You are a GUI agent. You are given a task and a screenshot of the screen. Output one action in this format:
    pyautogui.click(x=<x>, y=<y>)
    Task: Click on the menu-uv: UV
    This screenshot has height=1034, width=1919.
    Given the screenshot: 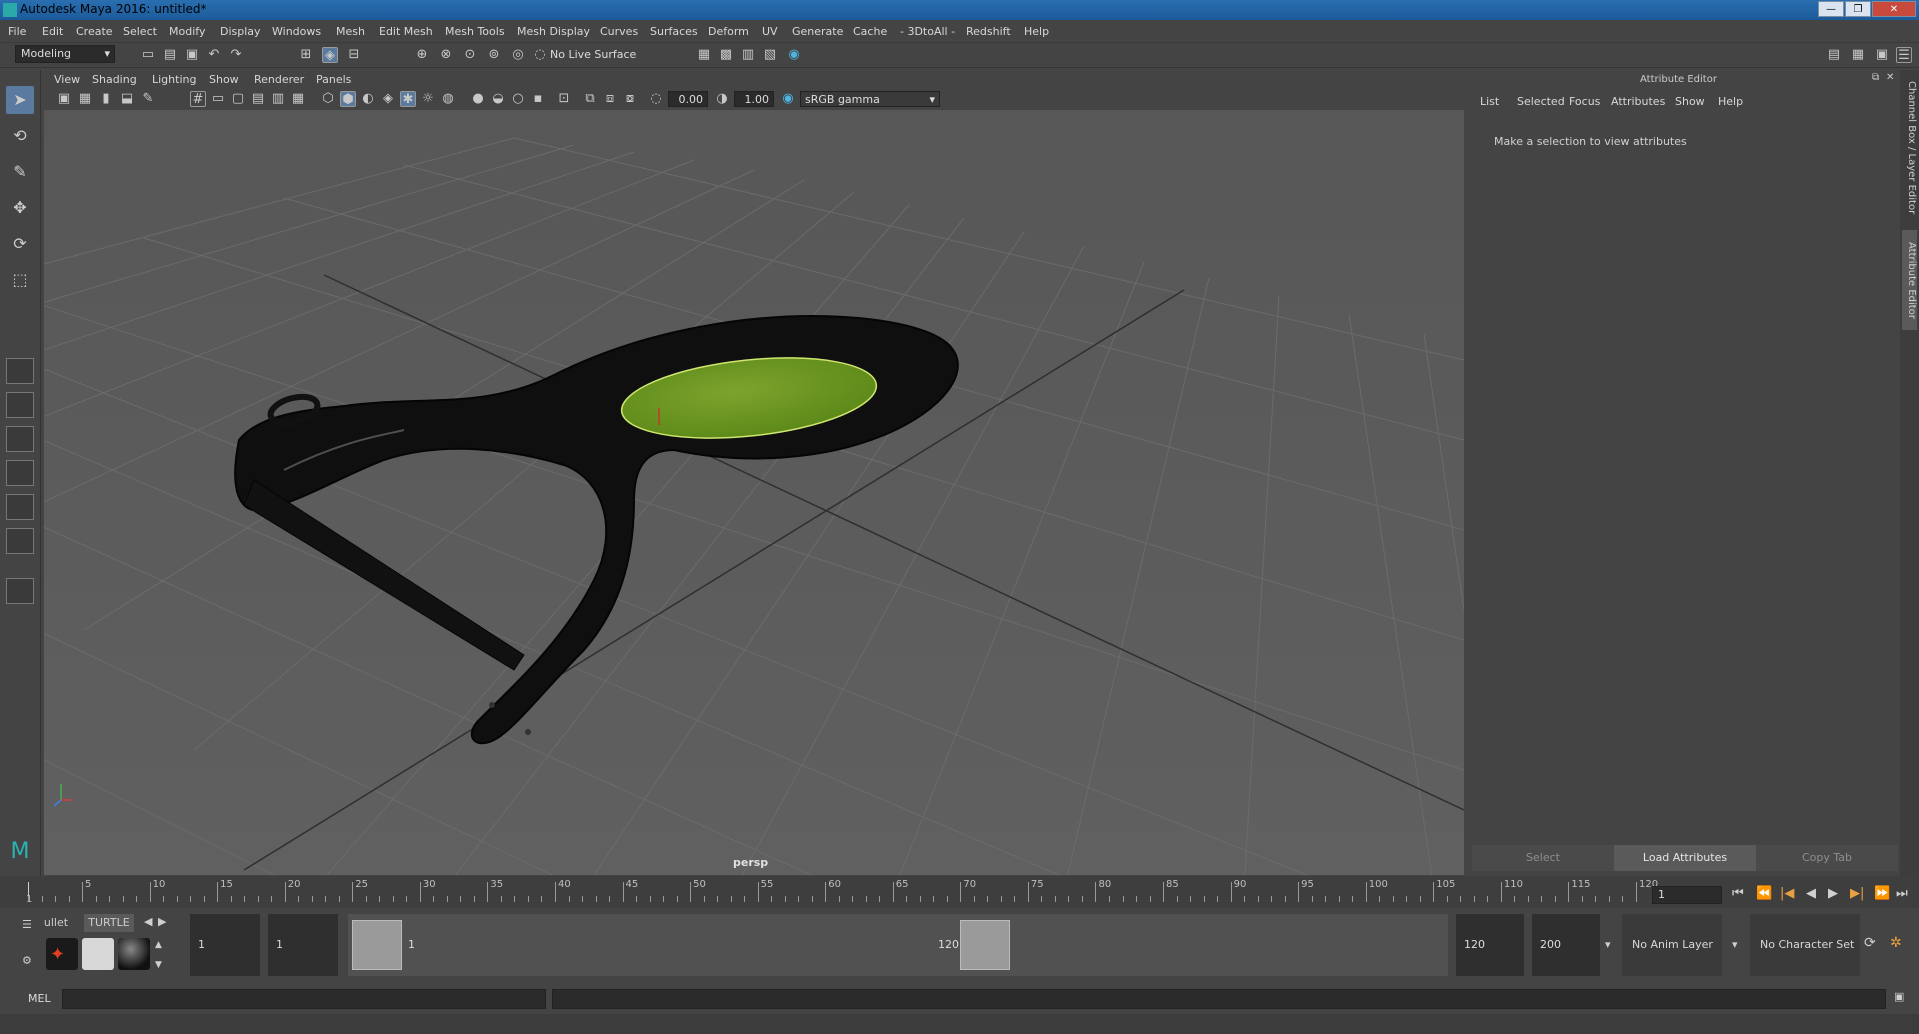 What is the action you would take?
    pyautogui.click(x=770, y=31)
    